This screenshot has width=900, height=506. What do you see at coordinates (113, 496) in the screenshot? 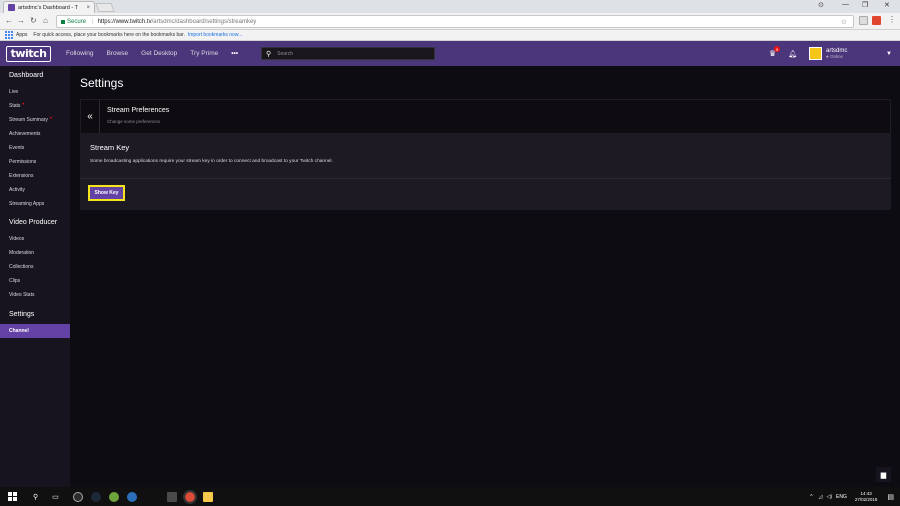
I see `app-icon-green` at bounding box center [113, 496].